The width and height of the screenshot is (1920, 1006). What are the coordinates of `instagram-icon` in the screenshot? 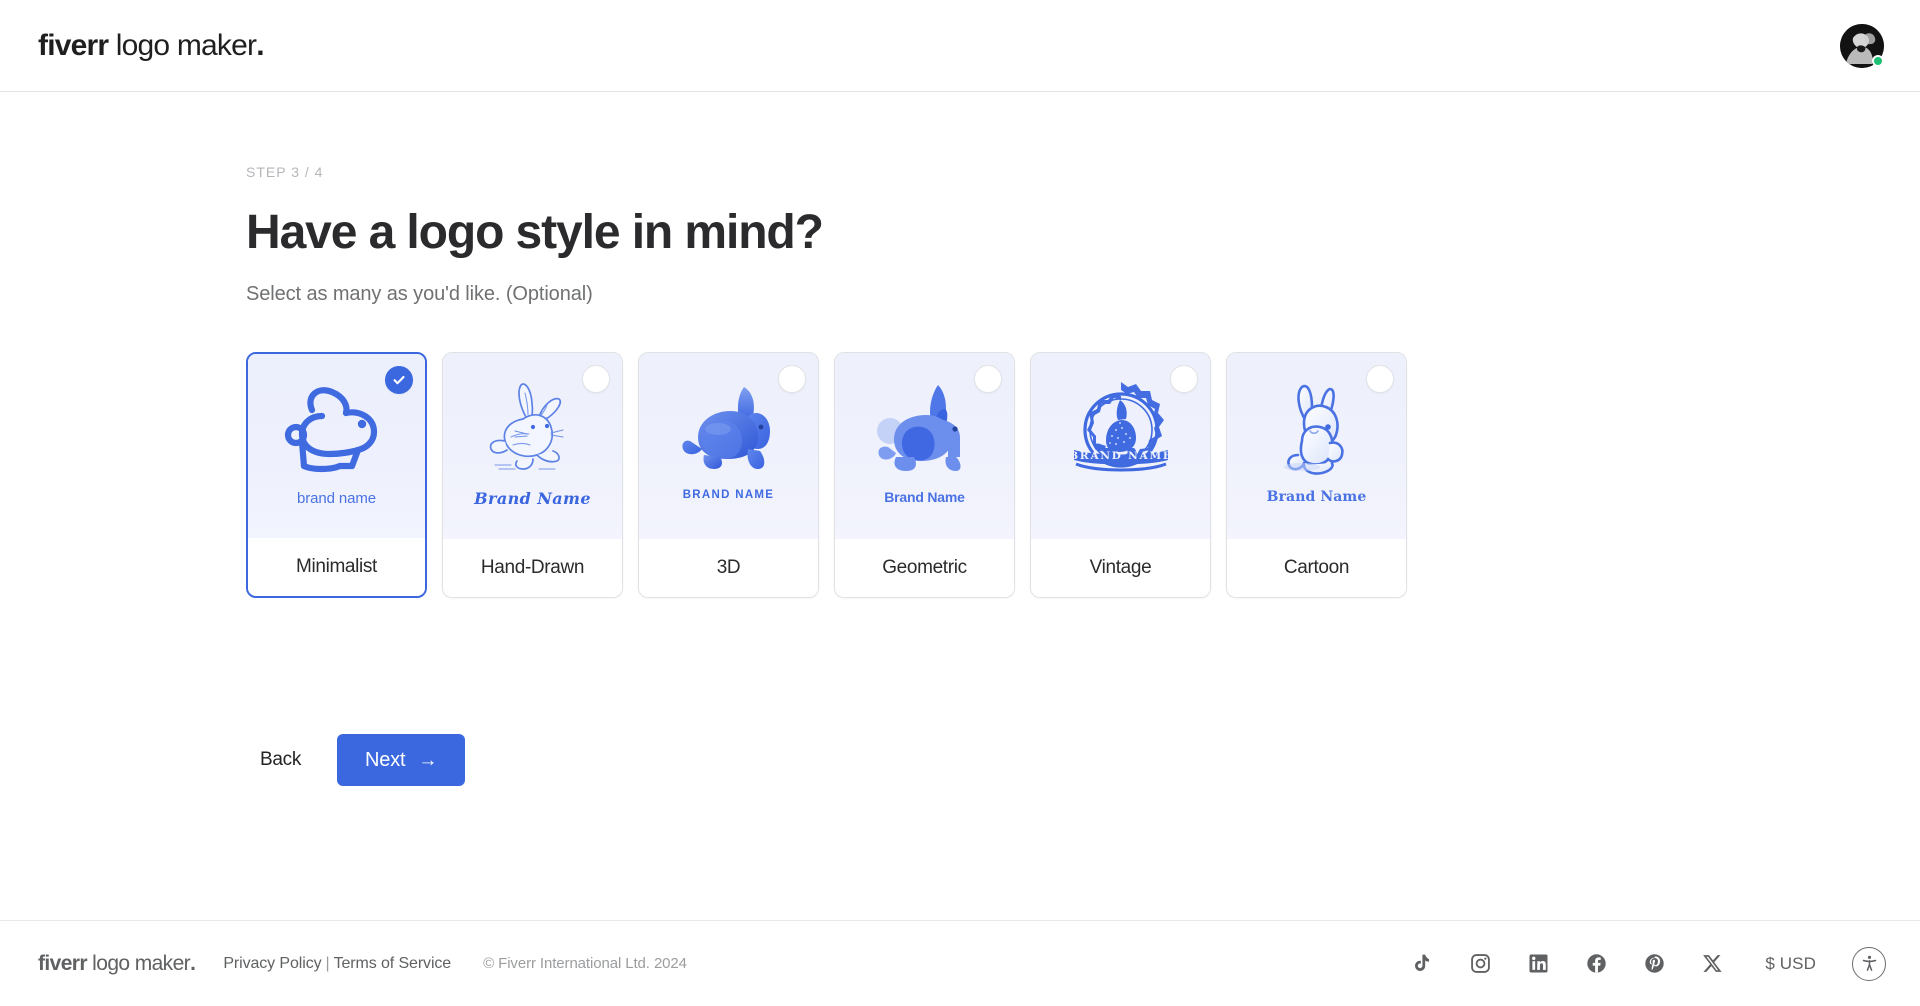 It's located at (1480, 964).